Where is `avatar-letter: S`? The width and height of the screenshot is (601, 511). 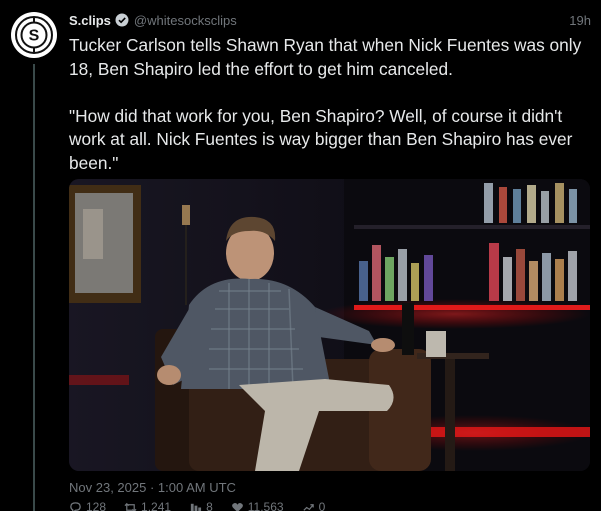 avatar-letter: S is located at coordinates (34, 36).